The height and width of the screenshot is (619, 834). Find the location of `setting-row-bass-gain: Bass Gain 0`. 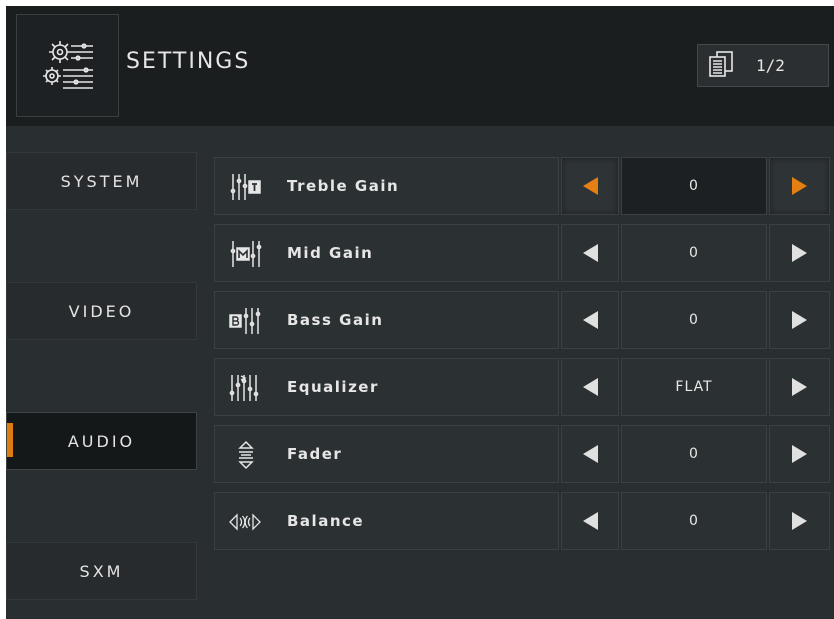

setting-row-bass-gain: Bass Gain 0 is located at coordinates (522, 320).